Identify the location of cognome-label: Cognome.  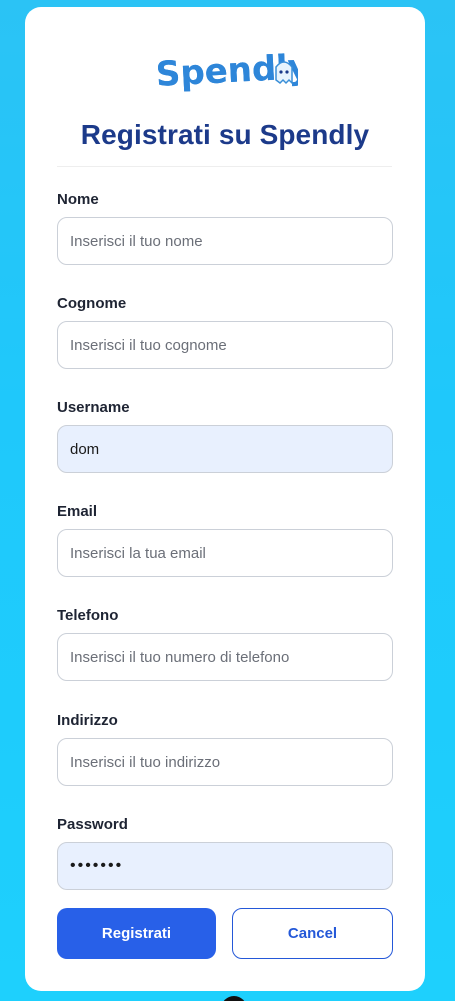
(92, 303).